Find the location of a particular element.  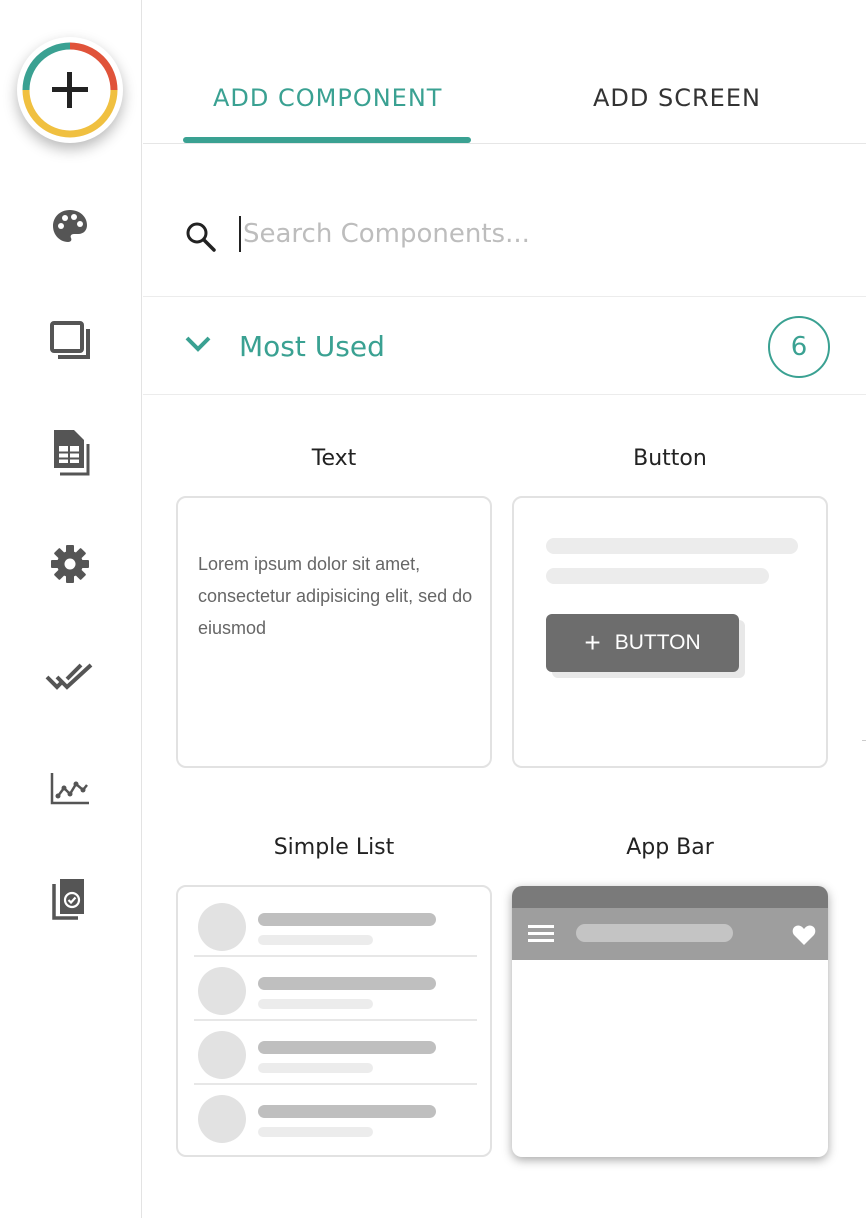

gear-icon is located at coordinates (70, 564).